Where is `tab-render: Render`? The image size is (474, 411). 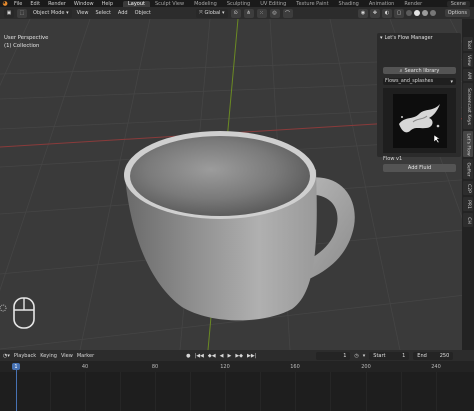
tab-render: Render is located at coordinates (413, 4).